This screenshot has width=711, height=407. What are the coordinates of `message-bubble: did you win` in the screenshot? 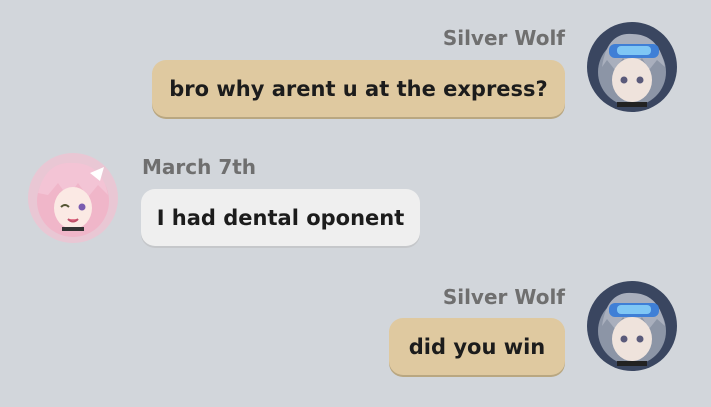 It's located at (477, 346).